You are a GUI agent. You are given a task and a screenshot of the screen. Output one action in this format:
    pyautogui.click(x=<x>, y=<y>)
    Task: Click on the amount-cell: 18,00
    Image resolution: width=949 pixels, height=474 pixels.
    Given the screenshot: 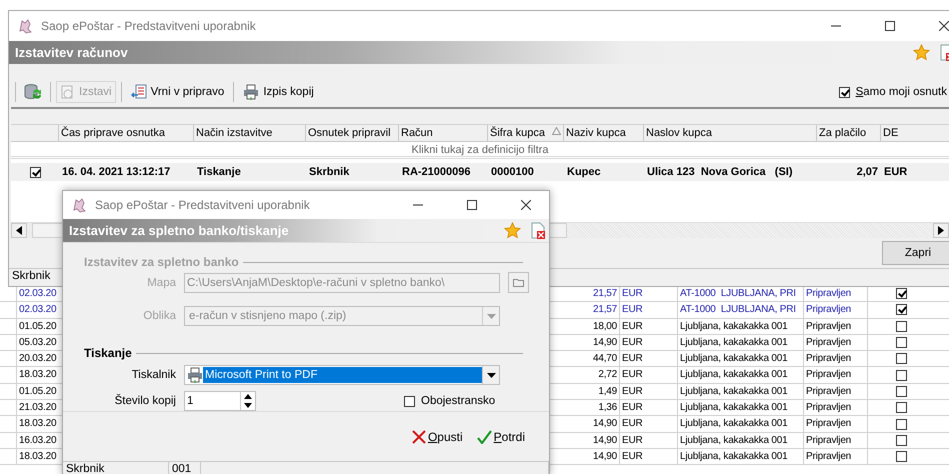 What is the action you would take?
    pyautogui.click(x=604, y=326)
    